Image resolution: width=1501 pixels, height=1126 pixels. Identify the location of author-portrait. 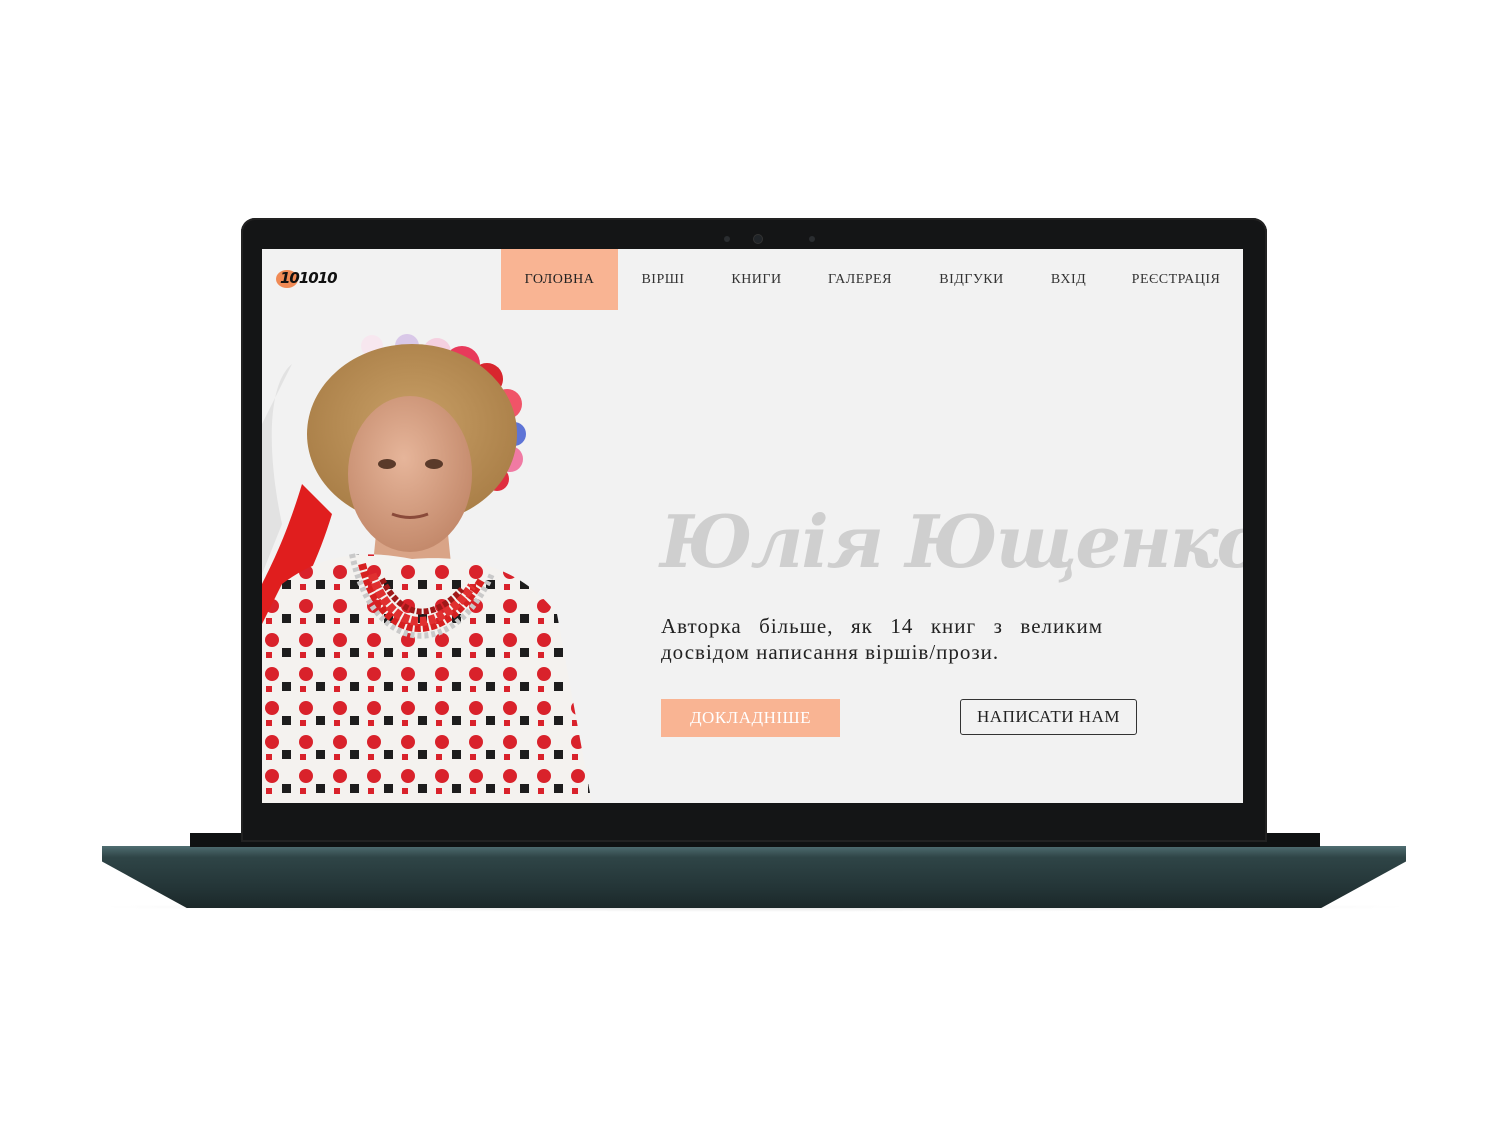
(427, 568).